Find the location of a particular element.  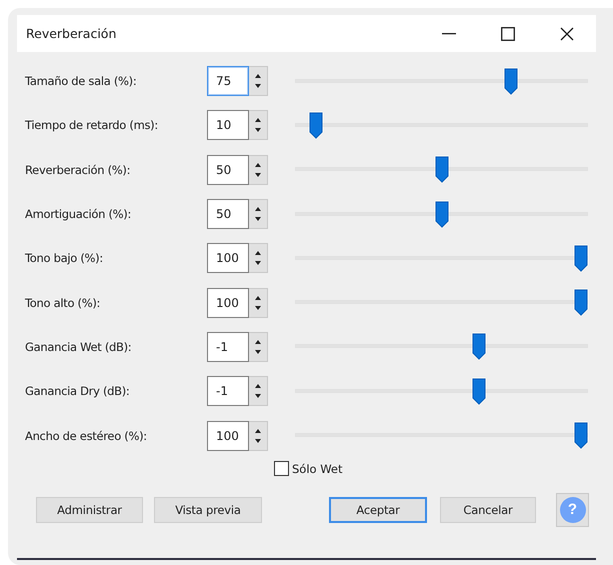

dialog-button: Vista previa is located at coordinates (208, 509).